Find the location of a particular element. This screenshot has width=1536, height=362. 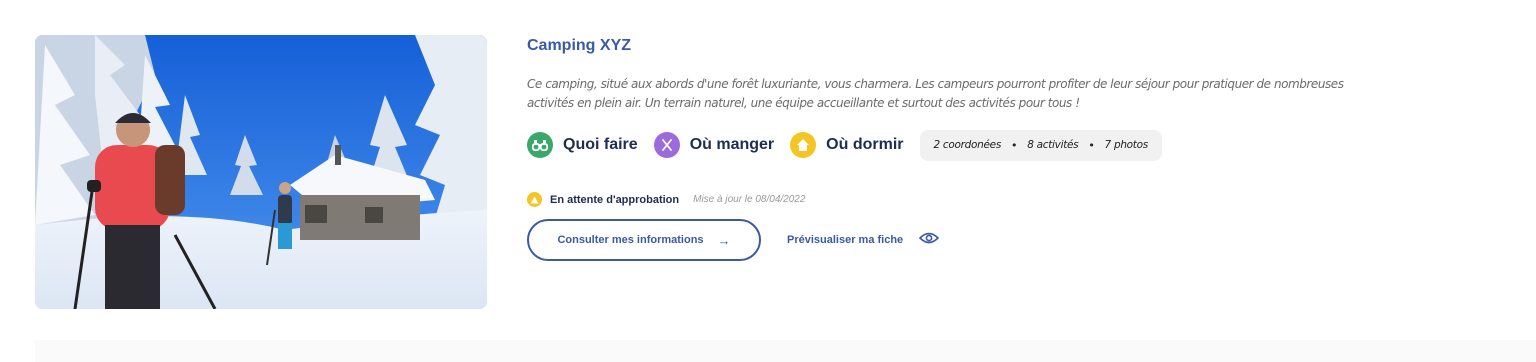

tag-label: Où dormir is located at coordinates (865, 144).